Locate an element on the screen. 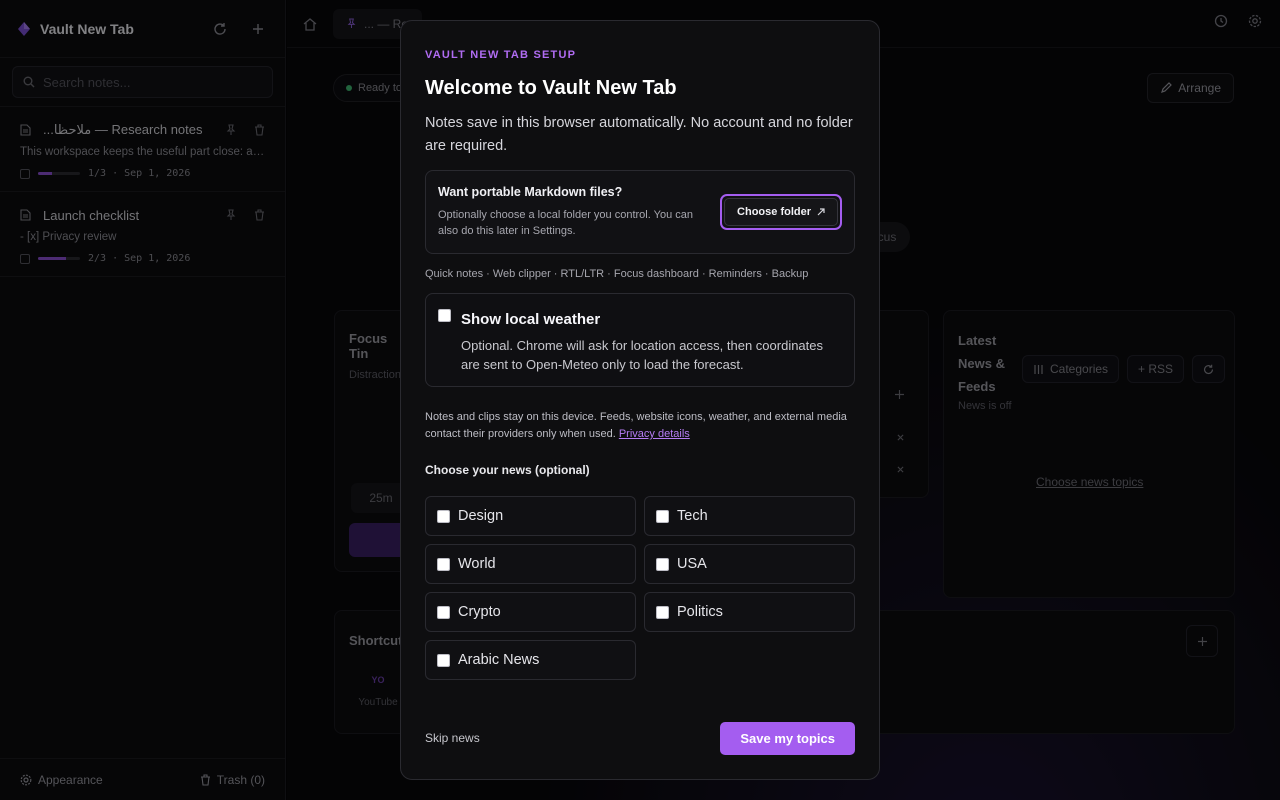  choose-folder-button: Choose folder is located at coordinates (781, 212).